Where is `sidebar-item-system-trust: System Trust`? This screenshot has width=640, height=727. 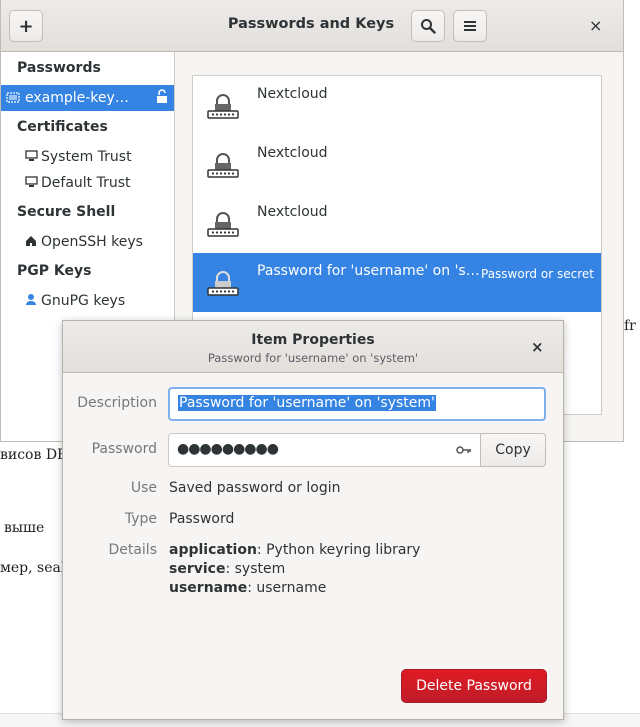 sidebar-item-system-trust: System Trust is located at coordinates (87, 157).